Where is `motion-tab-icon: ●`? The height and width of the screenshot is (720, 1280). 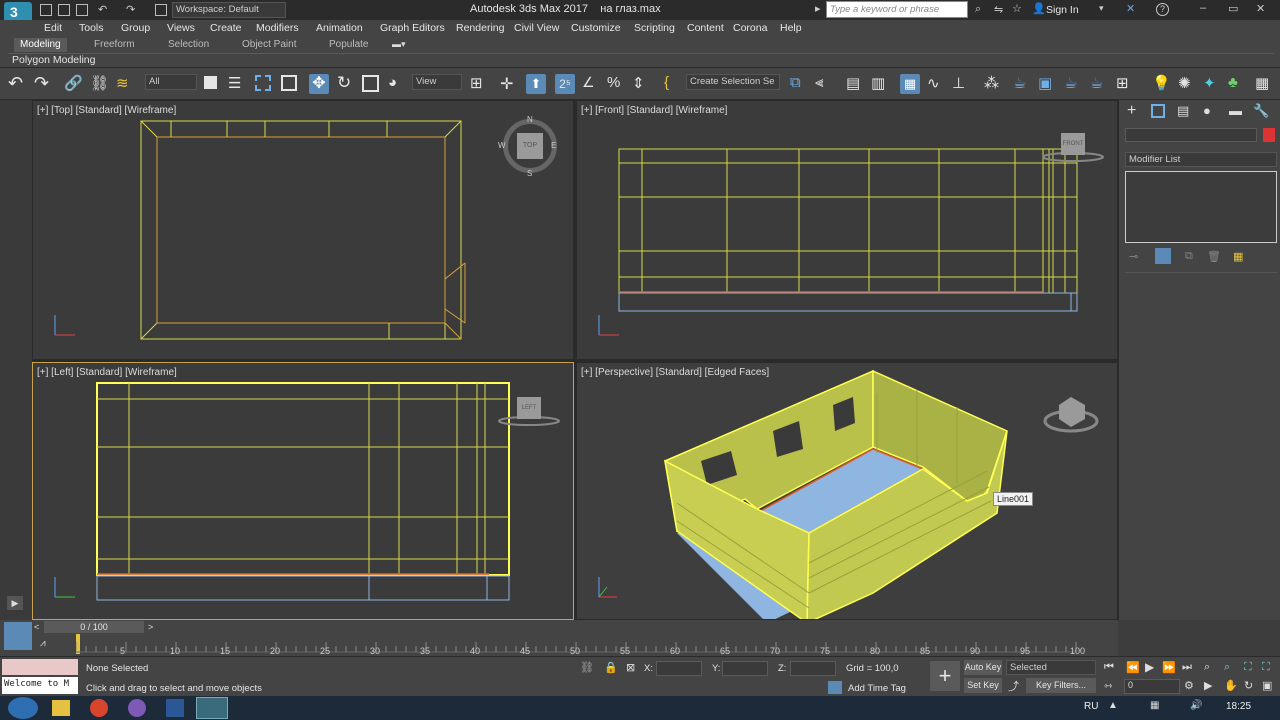
motion-tab-icon: ● is located at coordinates (1207, 110).